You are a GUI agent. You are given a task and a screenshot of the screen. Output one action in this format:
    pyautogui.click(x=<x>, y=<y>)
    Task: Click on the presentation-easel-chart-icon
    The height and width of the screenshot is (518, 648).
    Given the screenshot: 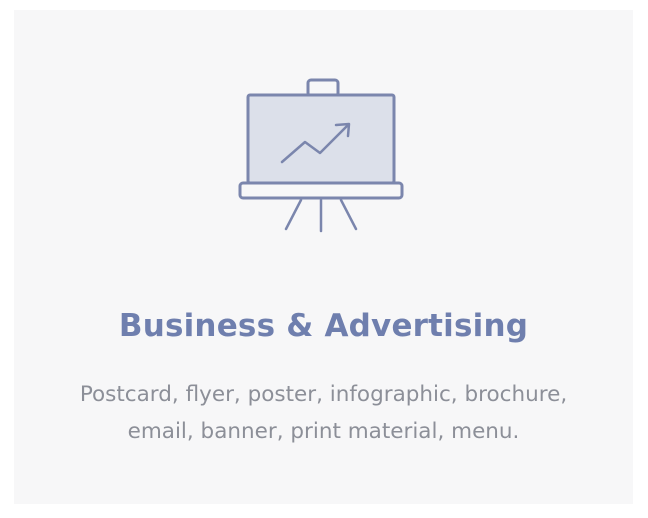 What is the action you would take?
    pyautogui.click(x=321, y=155)
    